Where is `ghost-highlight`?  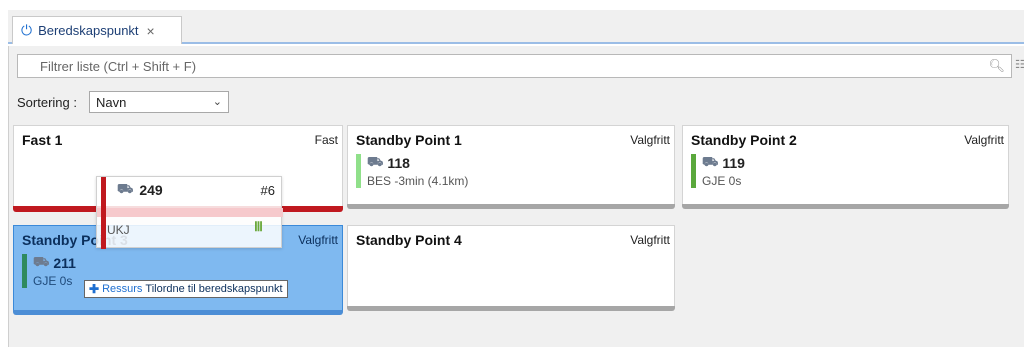
ghost-highlight is located at coordinates (190, 212).